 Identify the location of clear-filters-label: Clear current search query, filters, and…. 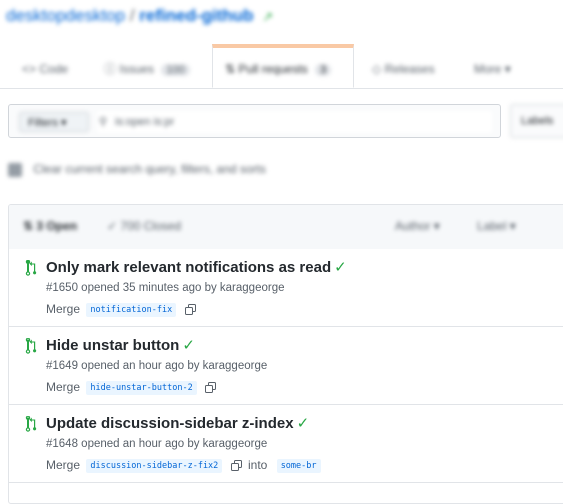
(149, 169).